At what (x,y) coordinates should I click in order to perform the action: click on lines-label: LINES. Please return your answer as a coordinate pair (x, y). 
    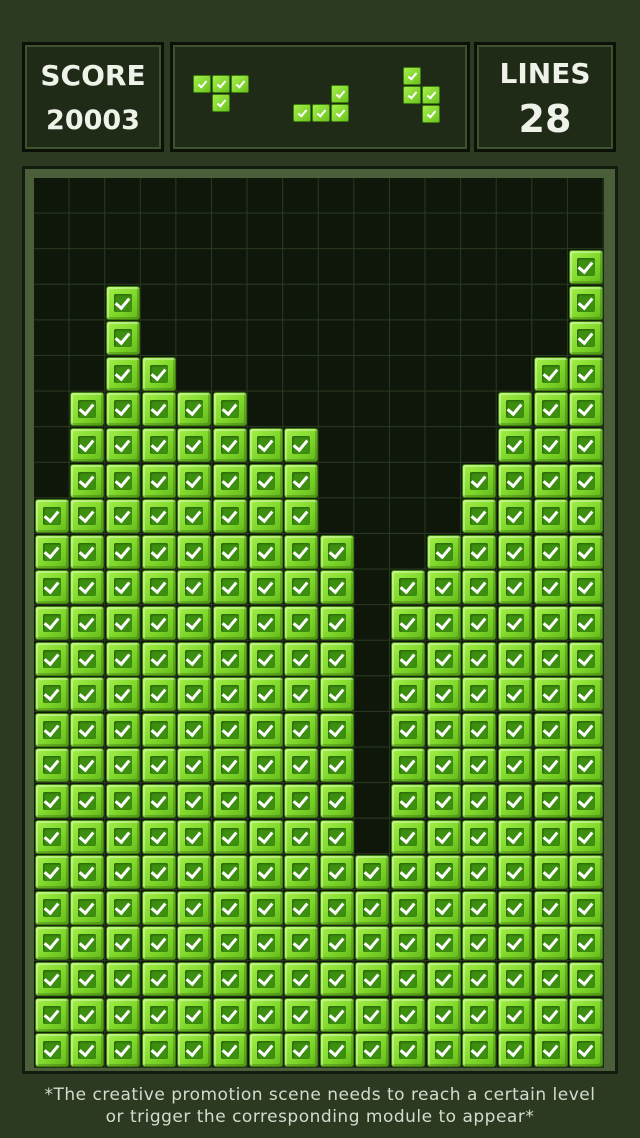
    Looking at the image, I should click on (545, 73).